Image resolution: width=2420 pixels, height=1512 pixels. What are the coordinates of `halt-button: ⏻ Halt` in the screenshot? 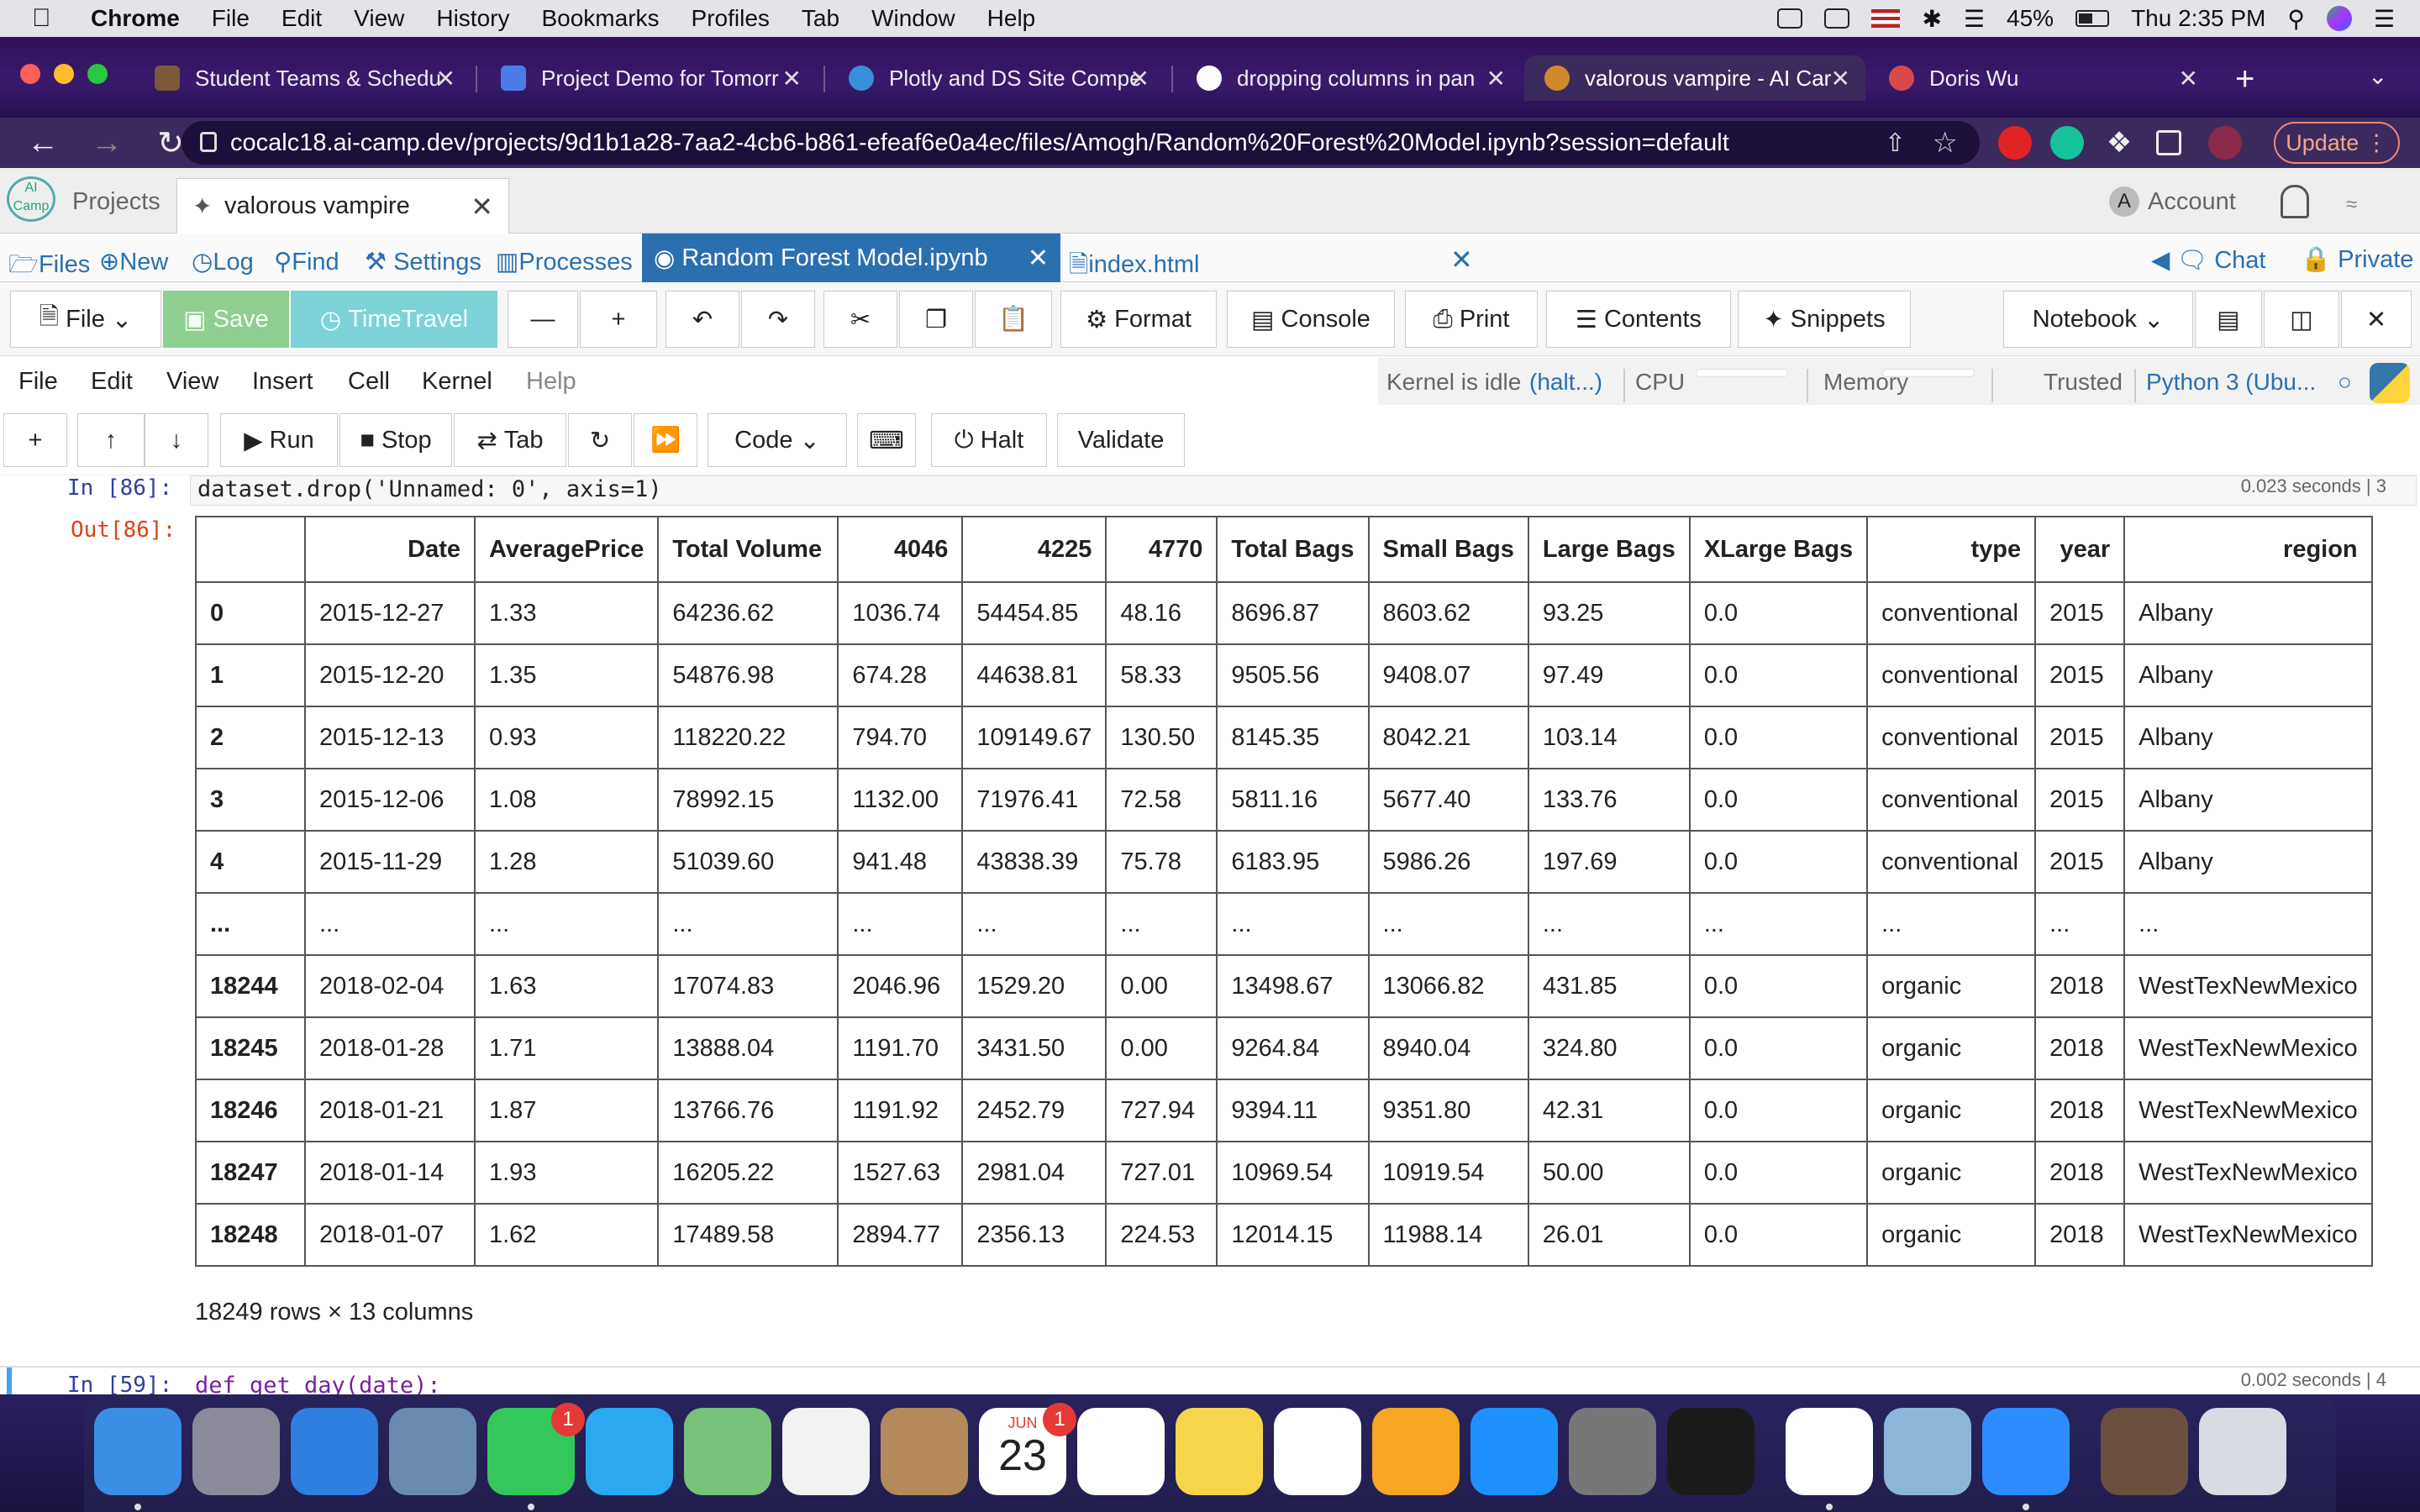 It's located at (989, 440).